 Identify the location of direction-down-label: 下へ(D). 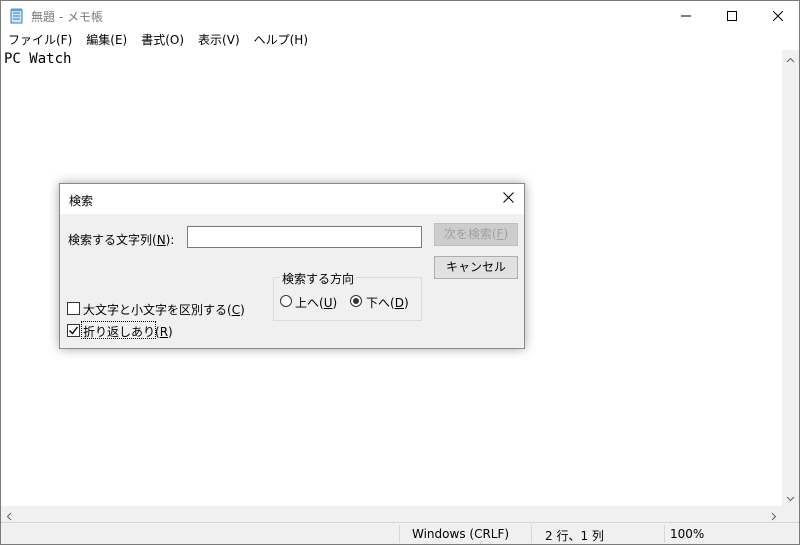
(387, 302).